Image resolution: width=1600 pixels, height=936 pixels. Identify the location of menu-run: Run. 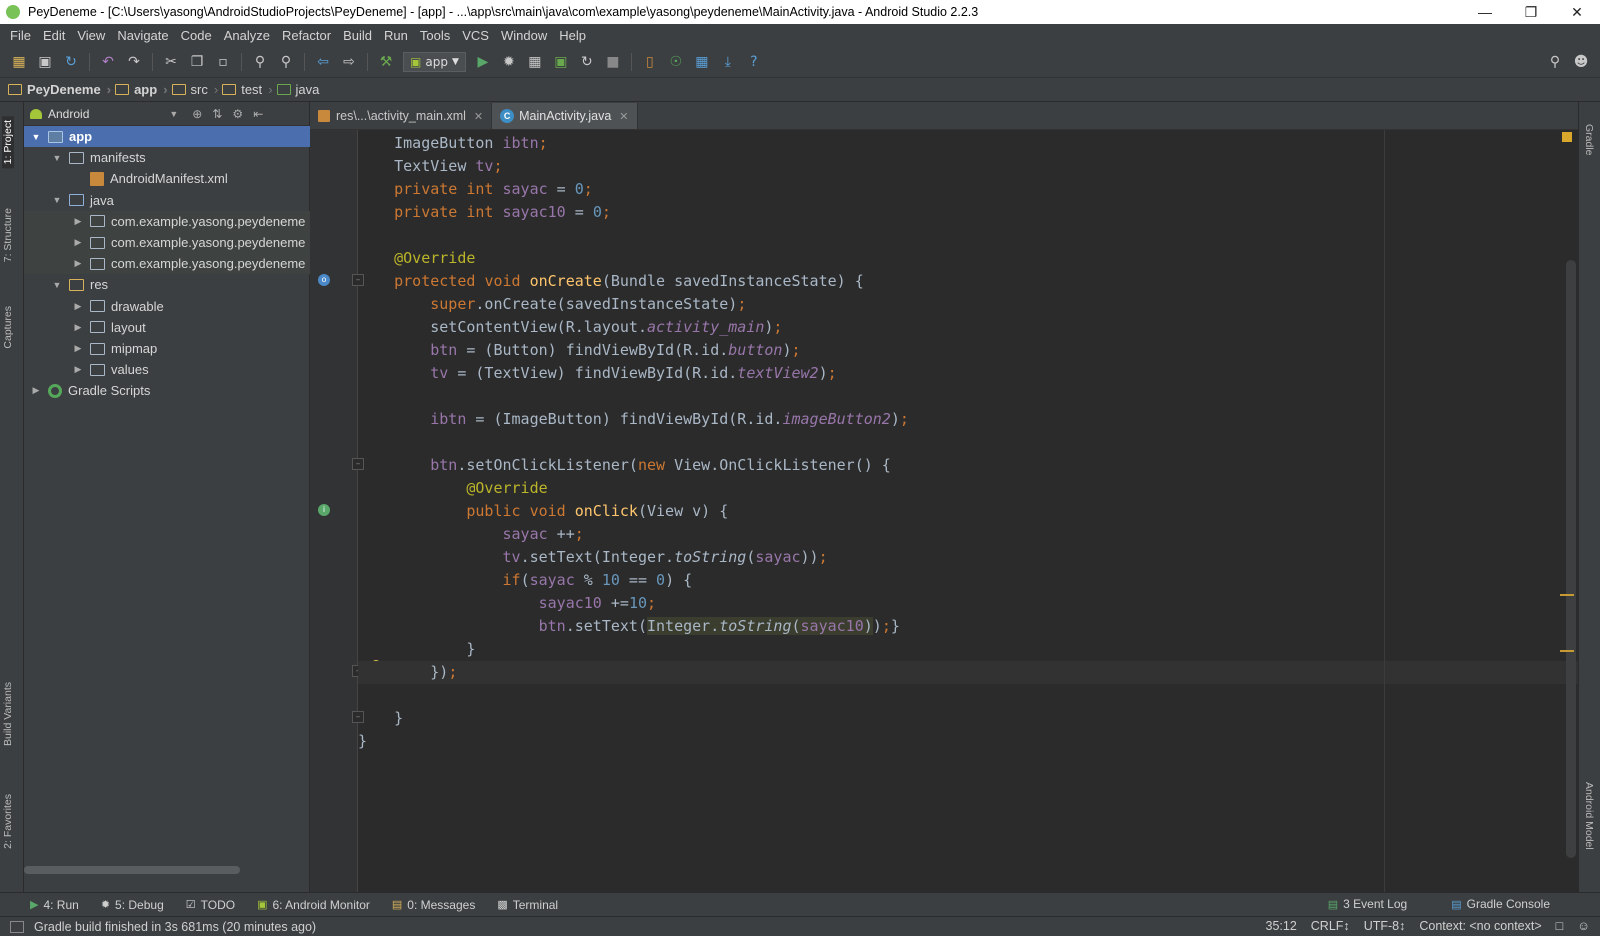
(396, 35).